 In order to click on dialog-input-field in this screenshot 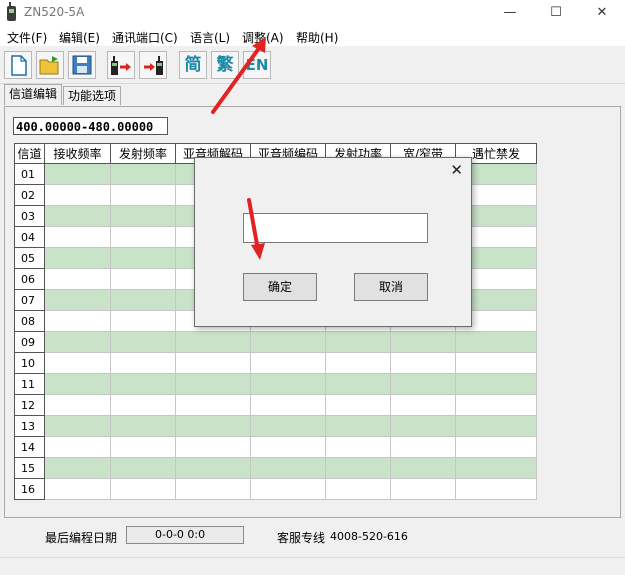, I will do `click(335, 228)`.